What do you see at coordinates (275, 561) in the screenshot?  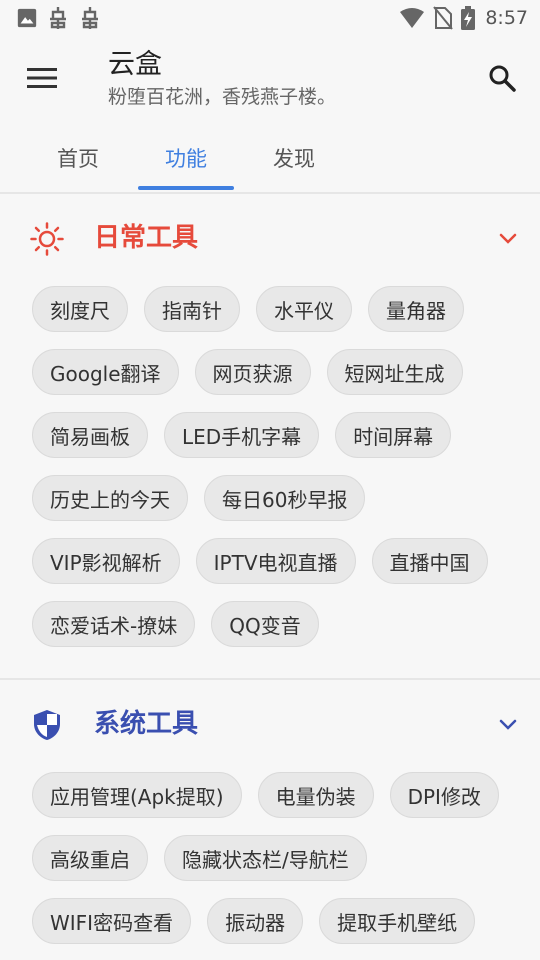 I see `tool-chip: IPTV电视直播` at bounding box center [275, 561].